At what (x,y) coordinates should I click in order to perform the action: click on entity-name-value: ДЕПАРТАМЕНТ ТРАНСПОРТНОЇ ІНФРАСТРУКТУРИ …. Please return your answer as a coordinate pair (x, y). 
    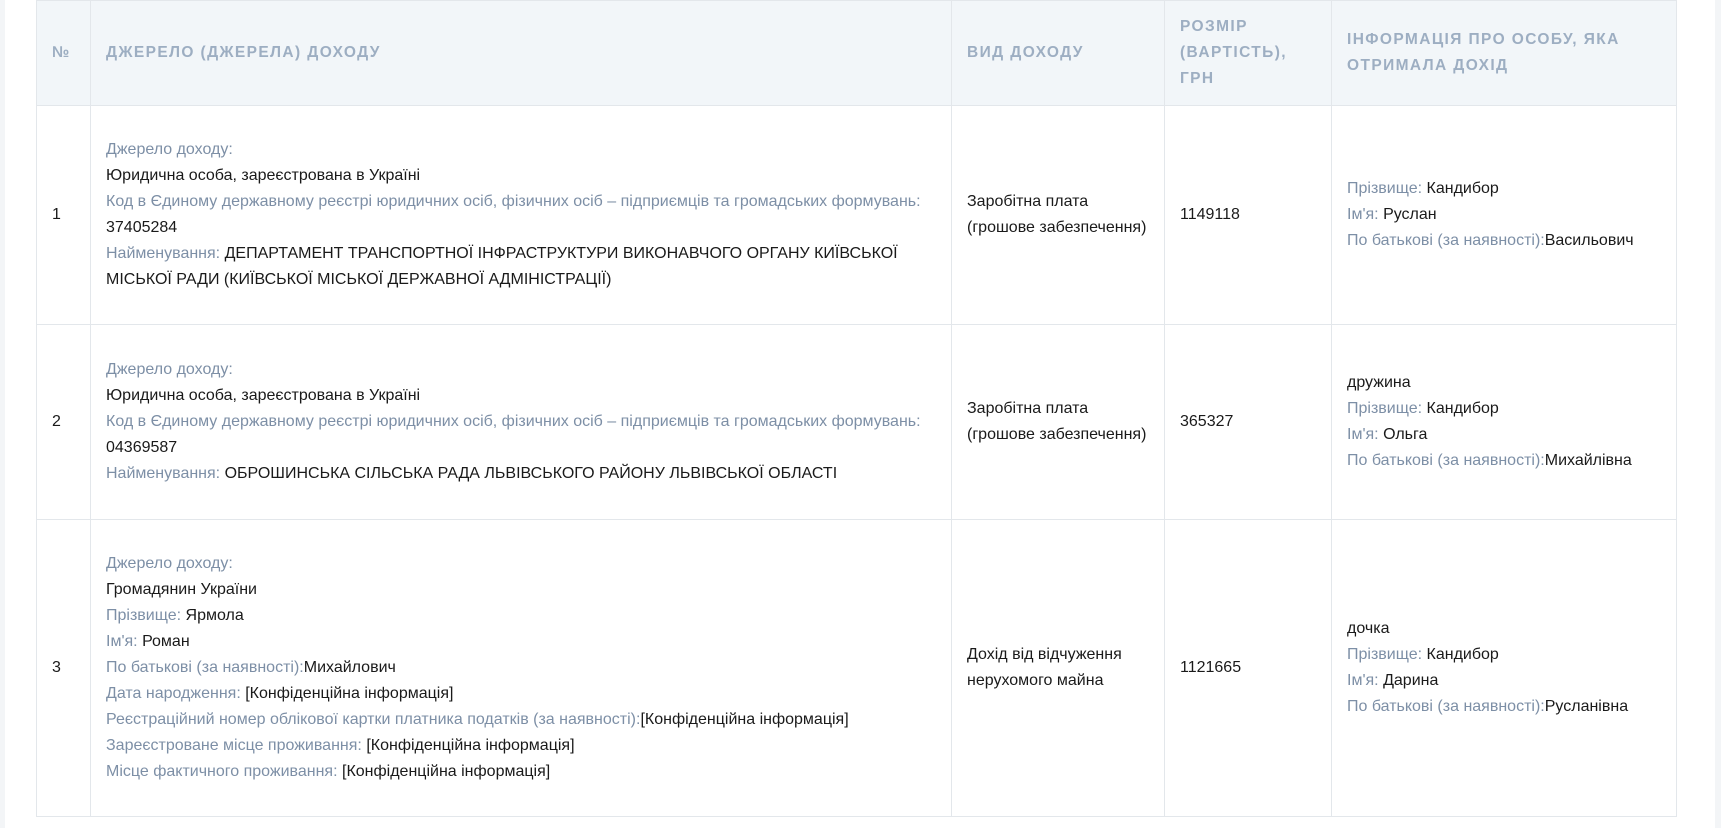
    Looking at the image, I should click on (502, 266).